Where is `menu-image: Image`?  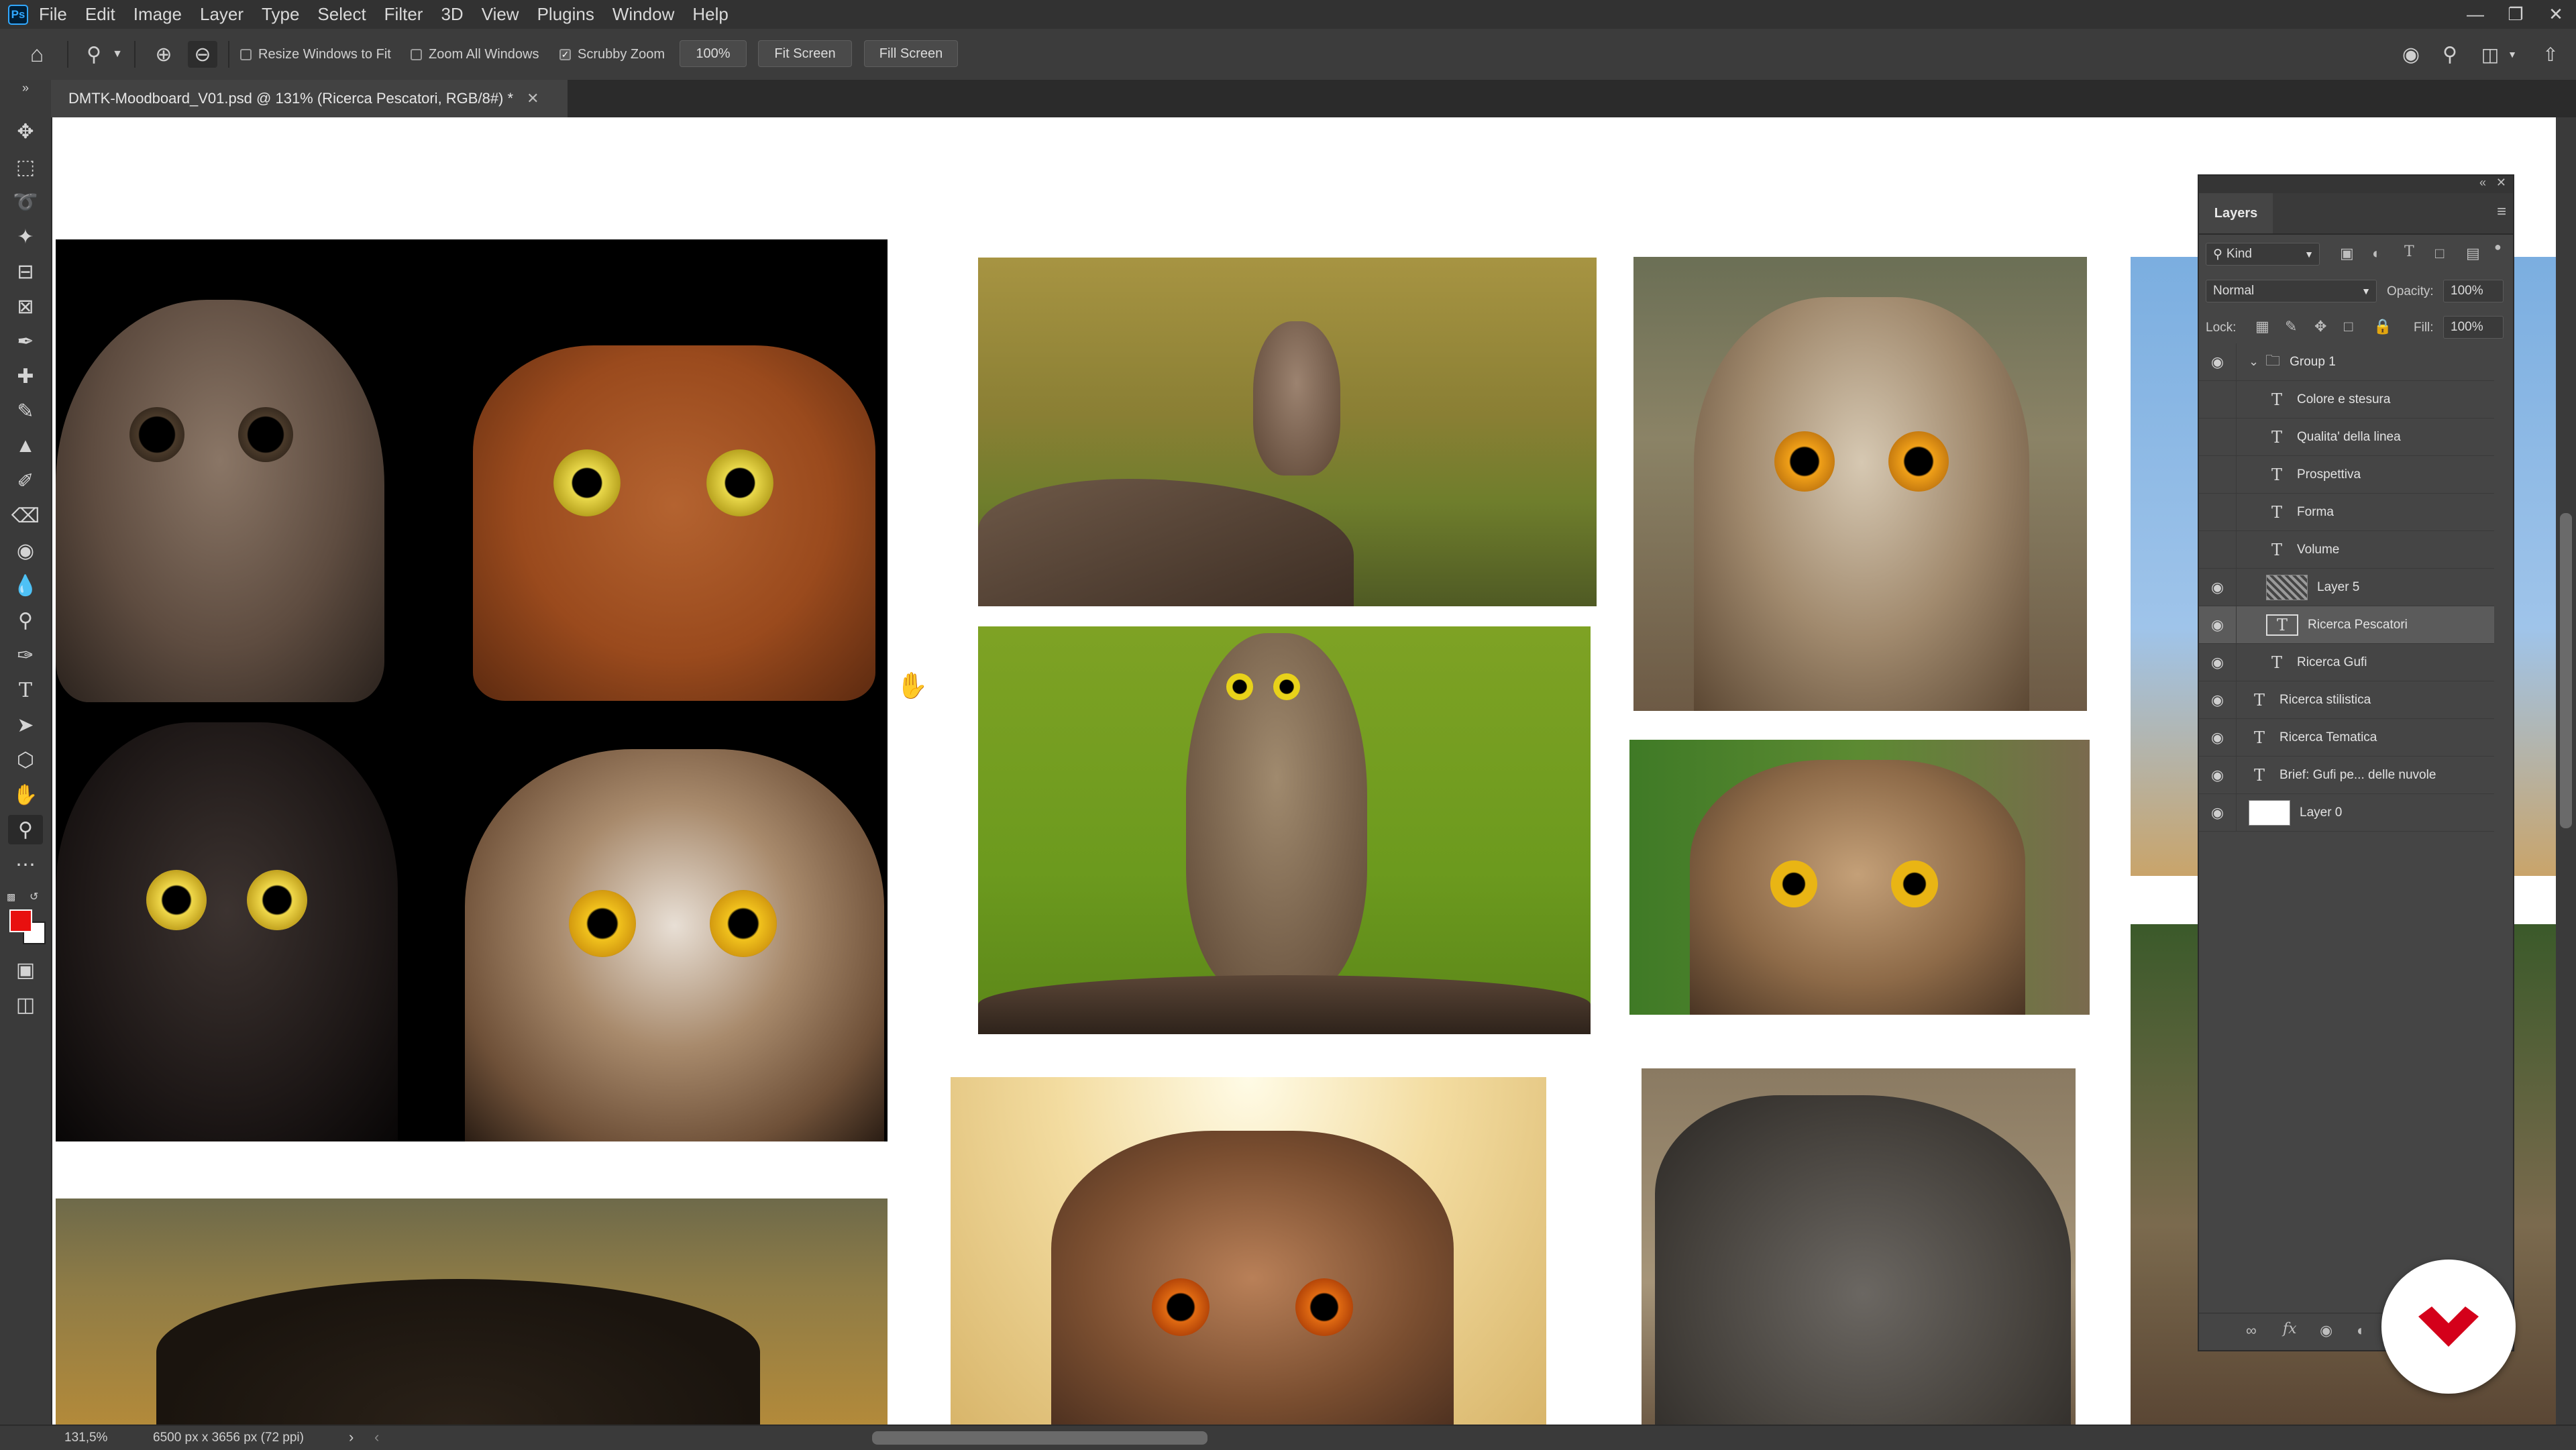 menu-image: Image is located at coordinates (157, 14).